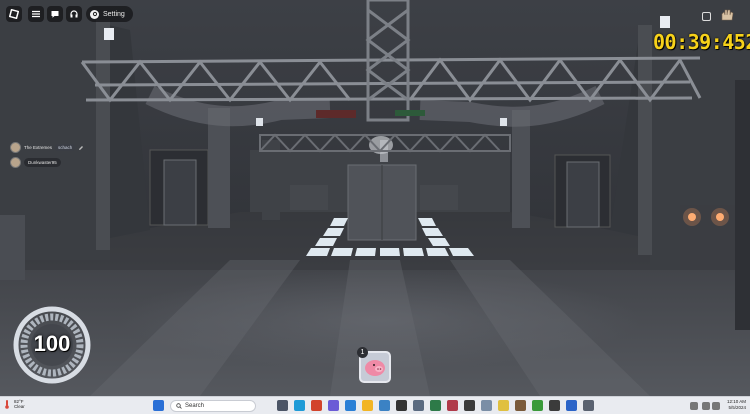 Image resolution: width=750 pixels, height=414 pixels. What do you see at coordinates (316, 405) in the screenshot?
I see `chrome-icon` at bounding box center [316, 405].